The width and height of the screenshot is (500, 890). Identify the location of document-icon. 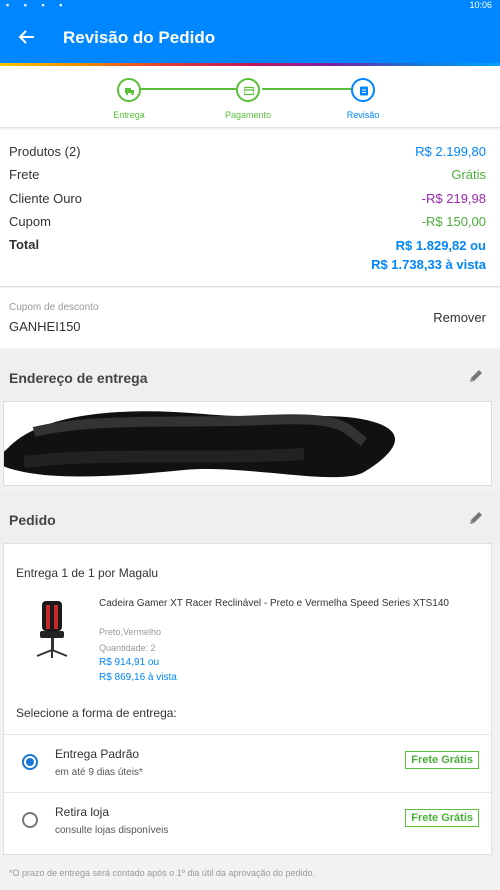
(363, 90).